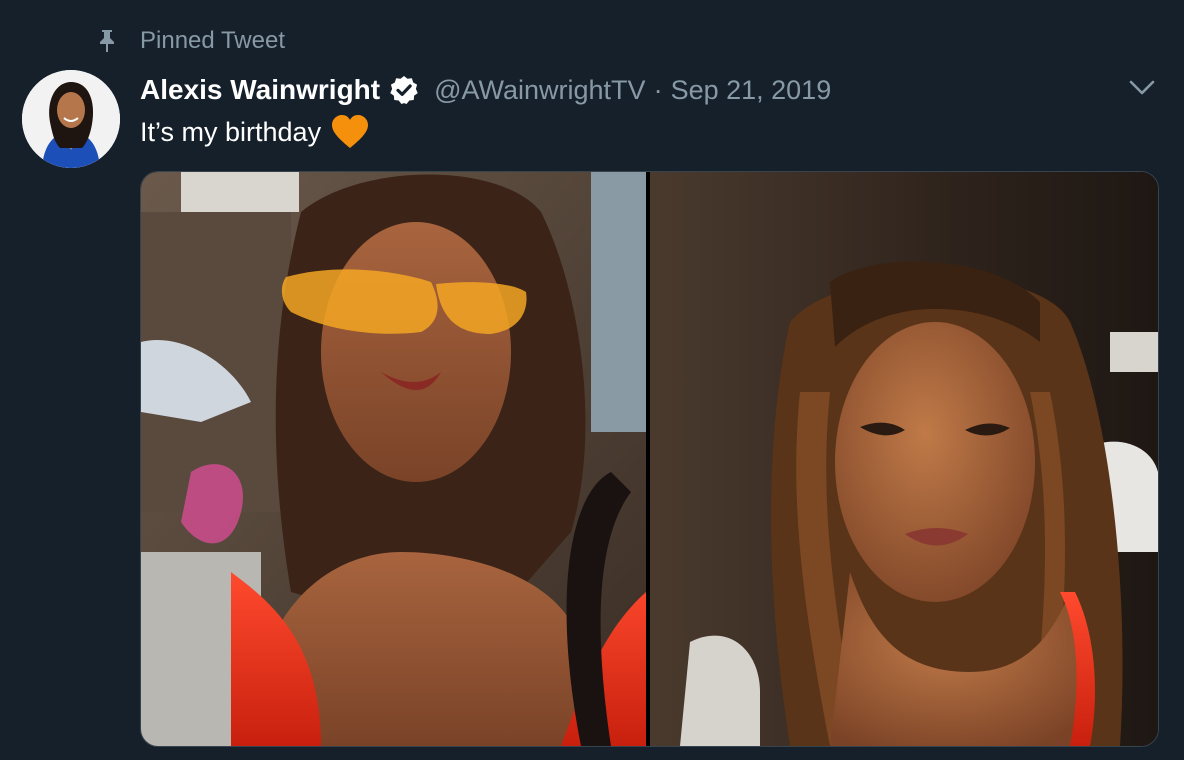 This screenshot has width=1184, height=760. I want to click on author-handle: @AWainwrightTV, so click(539, 90).